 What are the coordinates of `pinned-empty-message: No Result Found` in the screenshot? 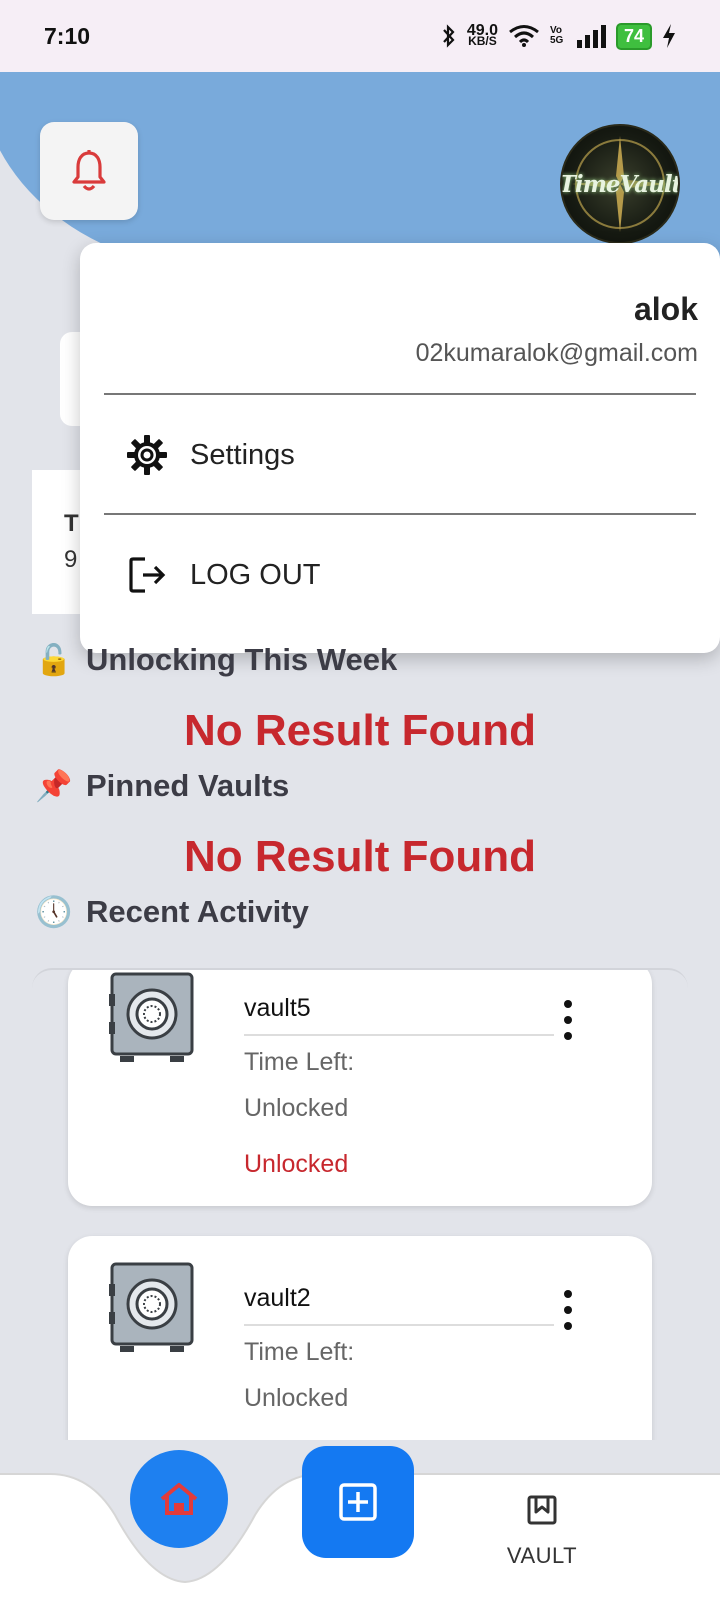 It's located at (360, 856).